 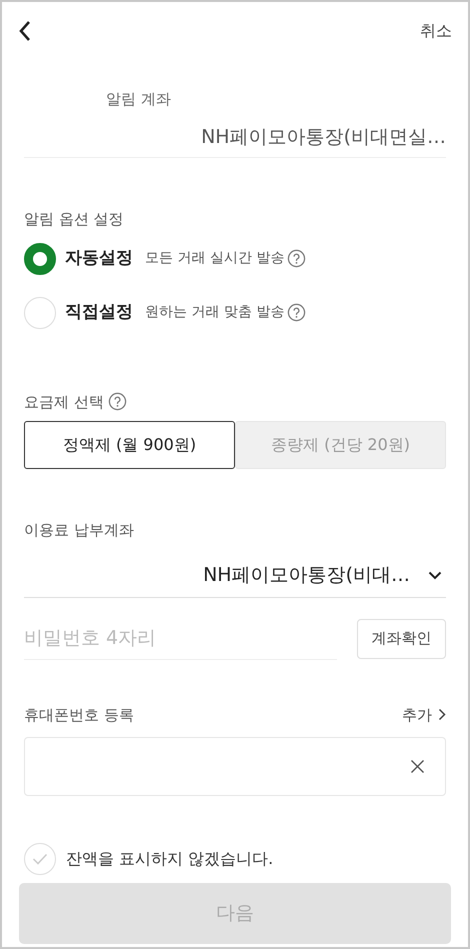 I want to click on add-link: 추가, so click(x=424, y=715).